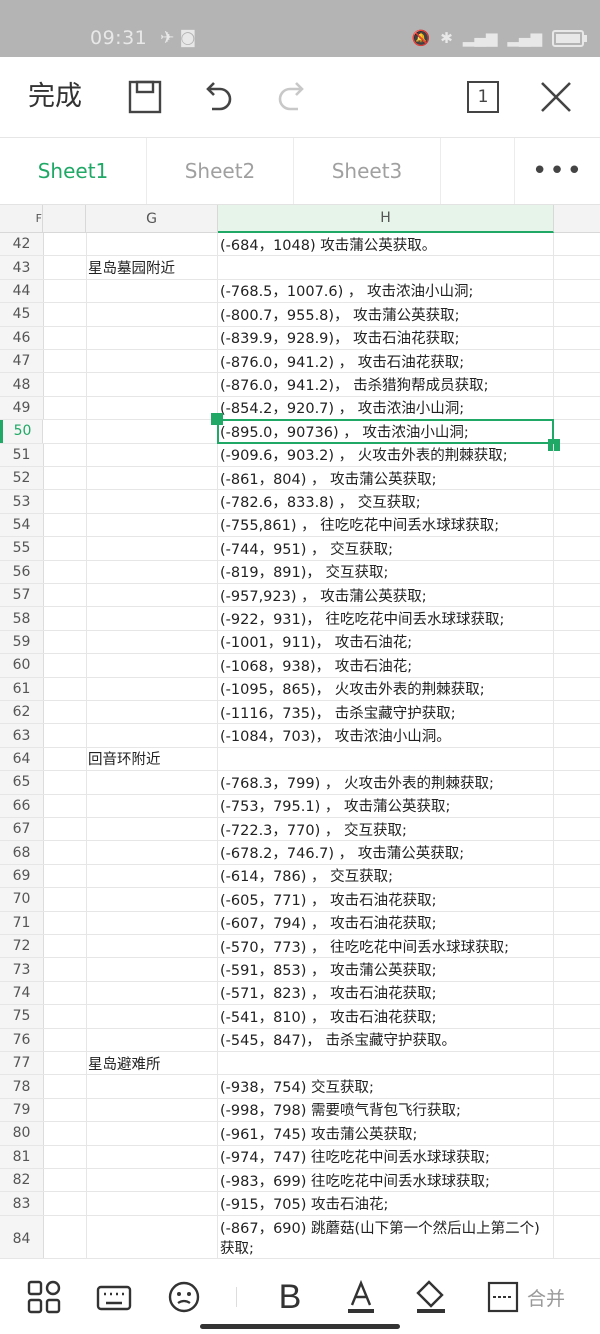 The width and height of the screenshot is (600, 1334). What do you see at coordinates (22, 922) in the screenshot?
I see `row-number: 71` at bounding box center [22, 922].